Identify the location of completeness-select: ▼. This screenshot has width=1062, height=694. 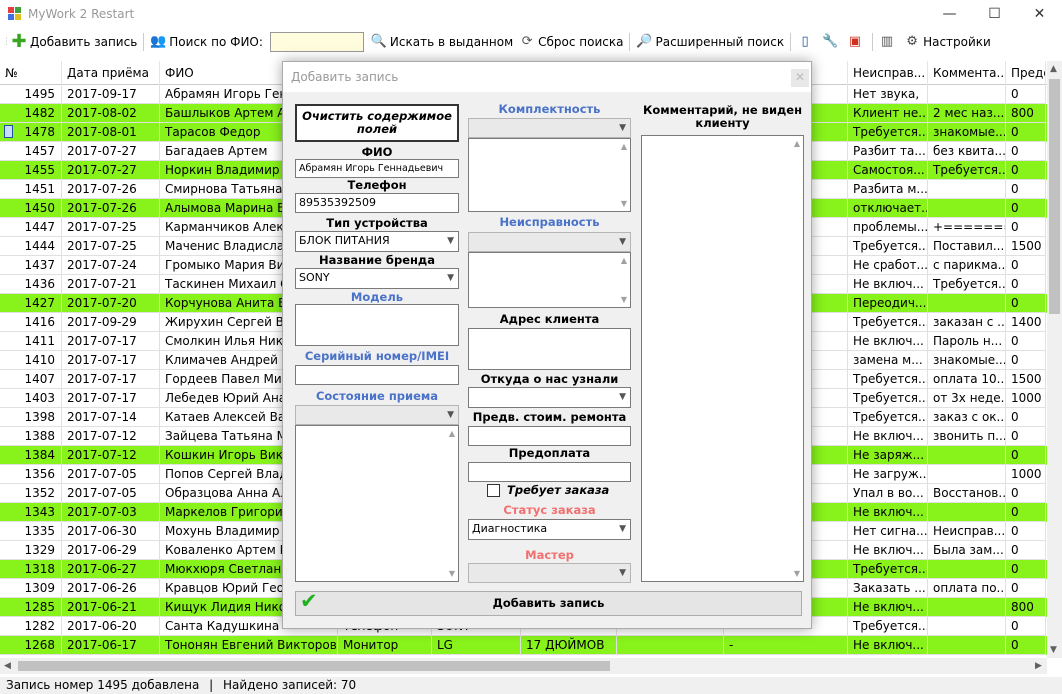
(549, 128).